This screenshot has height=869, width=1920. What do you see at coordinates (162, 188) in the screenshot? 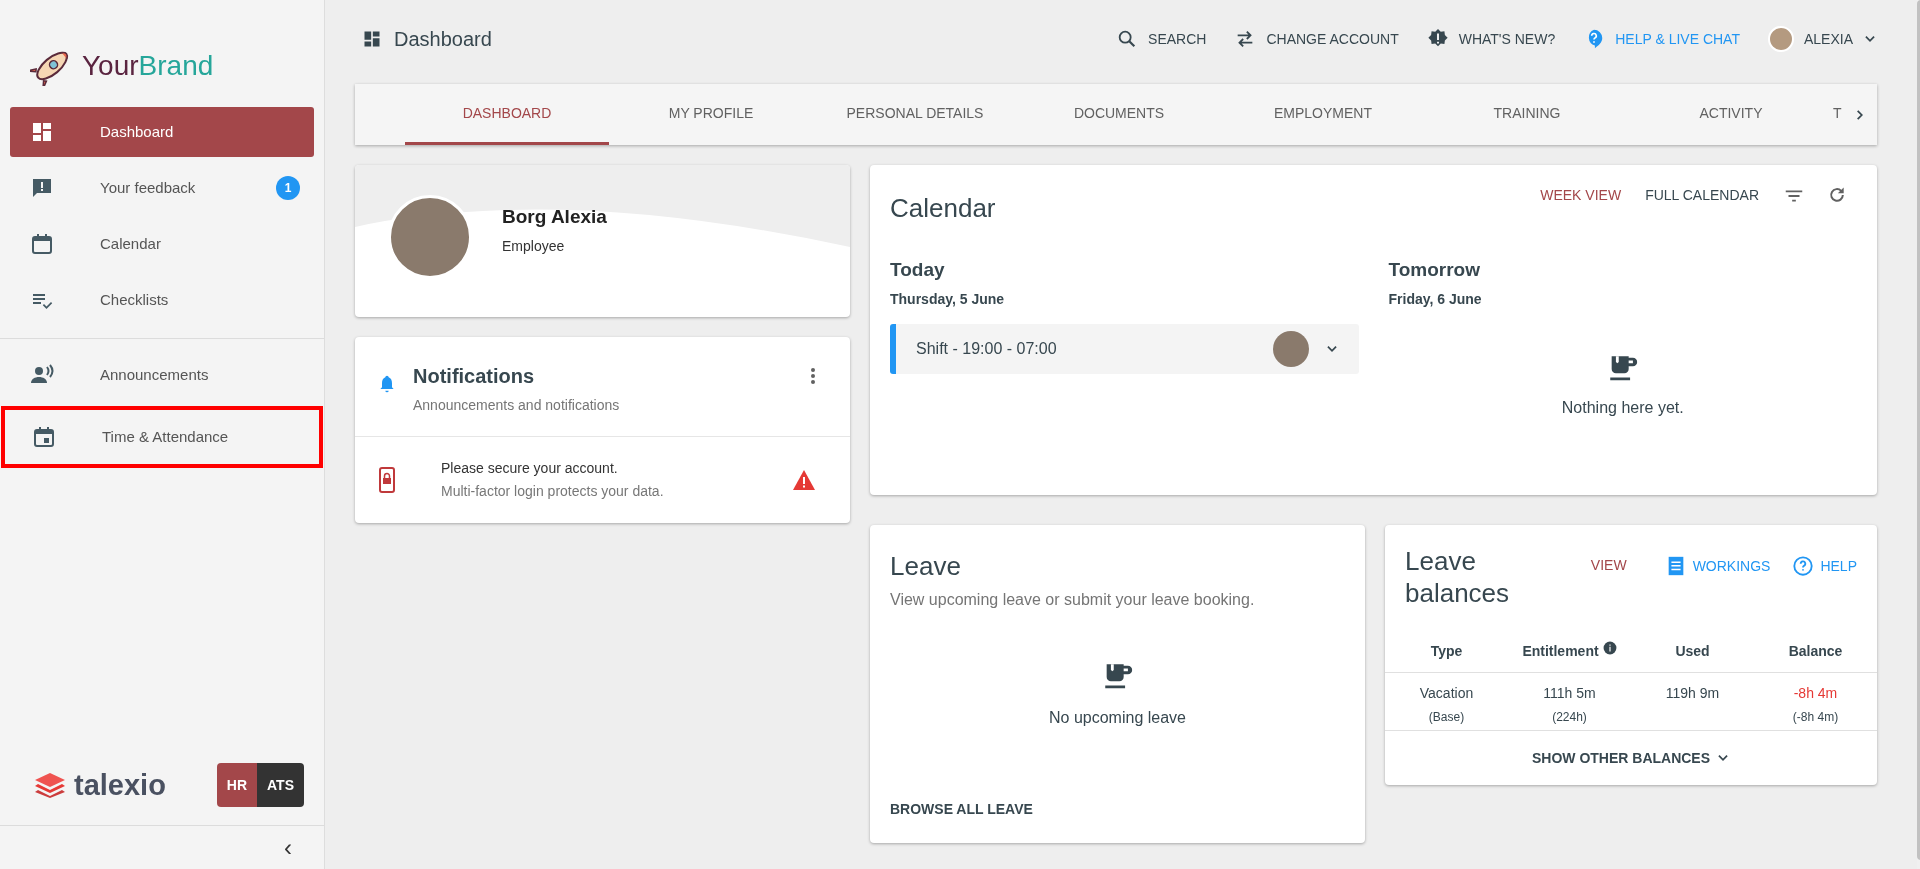
I see `nav-item: Your feedback 1` at bounding box center [162, 188].